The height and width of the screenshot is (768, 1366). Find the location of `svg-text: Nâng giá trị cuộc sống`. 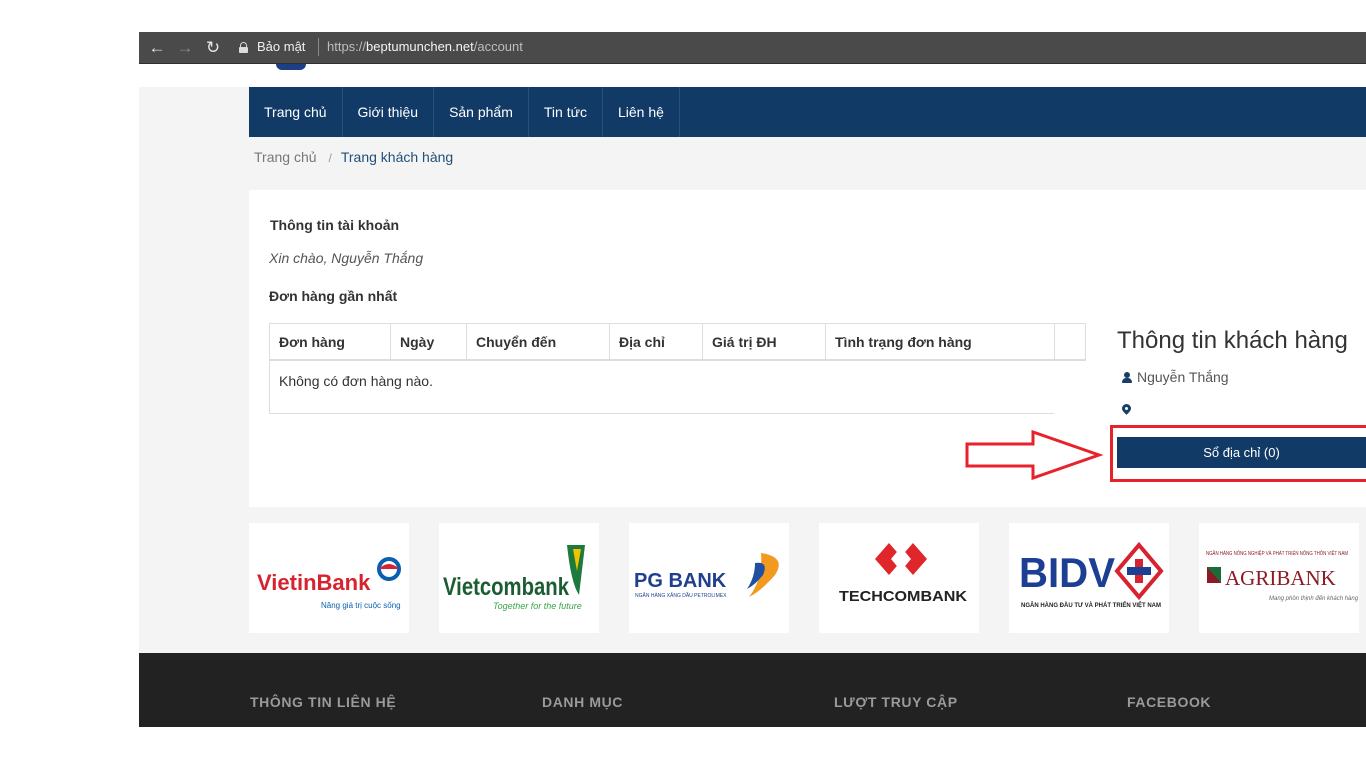

svg-text: Nâng giá trị cuộc sống is located at coordinates (361, 605).